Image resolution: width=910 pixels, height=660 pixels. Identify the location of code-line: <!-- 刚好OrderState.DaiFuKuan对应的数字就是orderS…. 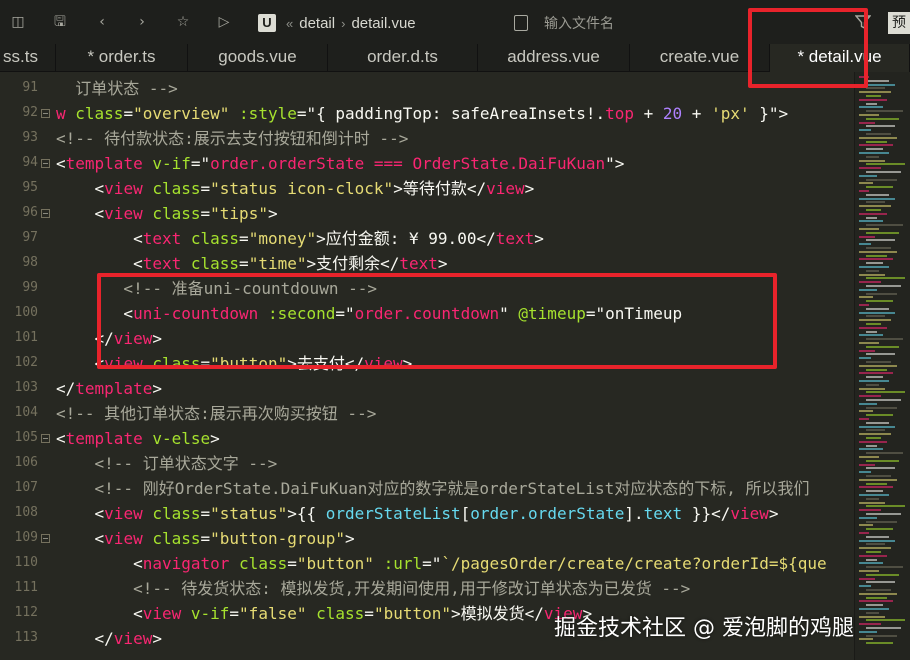
(433, 488).